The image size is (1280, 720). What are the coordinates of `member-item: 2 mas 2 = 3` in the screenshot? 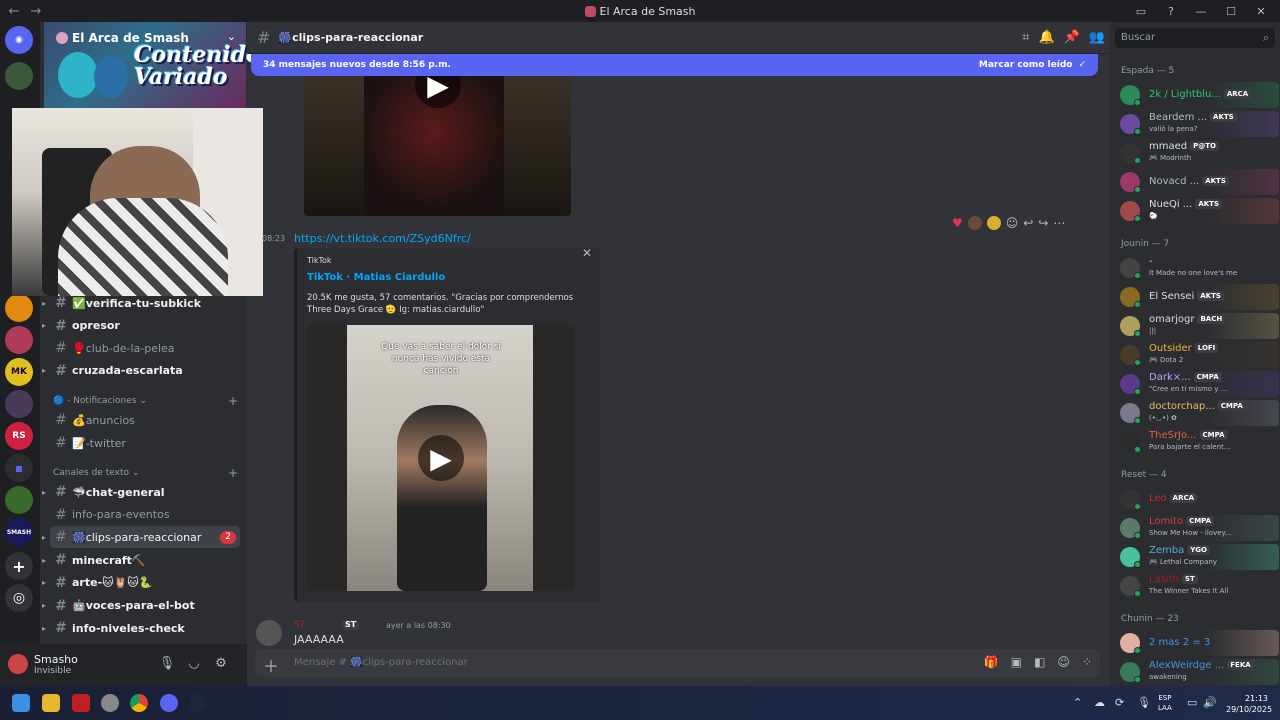 It's located at (1198, 643).